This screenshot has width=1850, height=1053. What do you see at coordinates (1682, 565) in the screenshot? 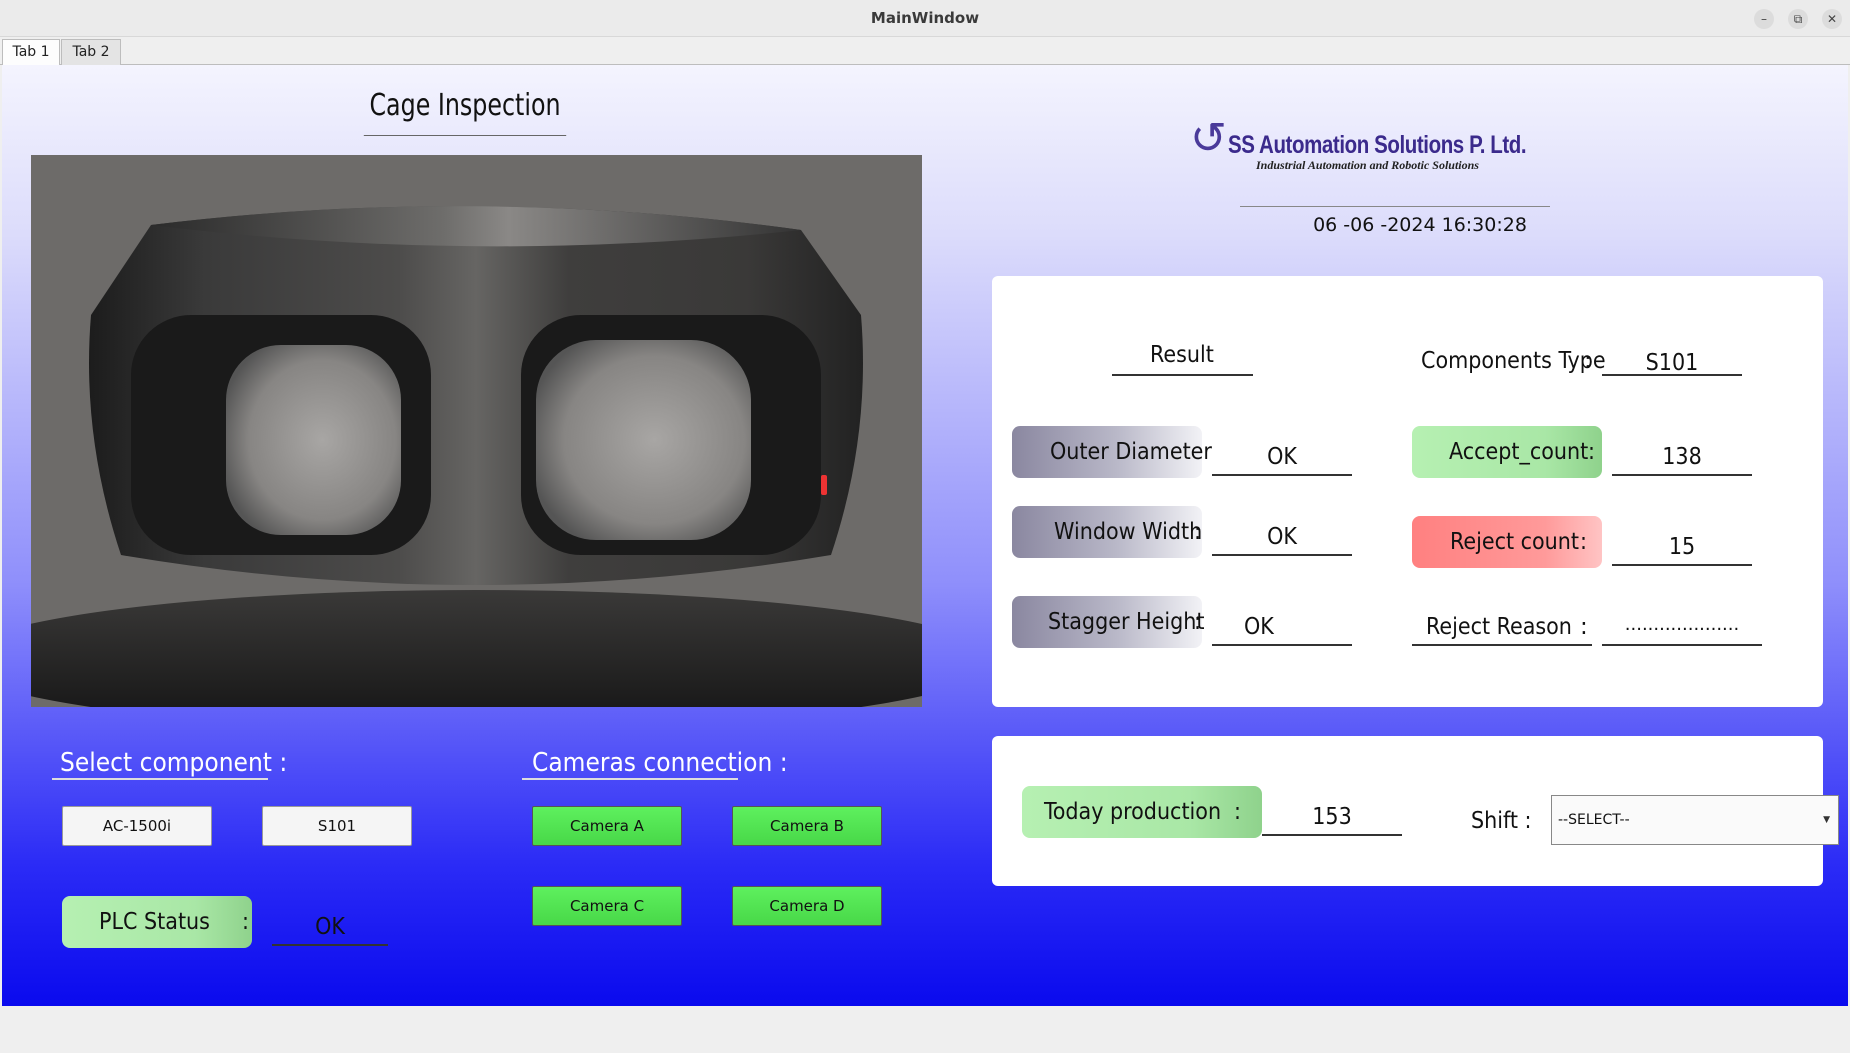
I see `reject-count-underline` at bounding box center [1682, 565].